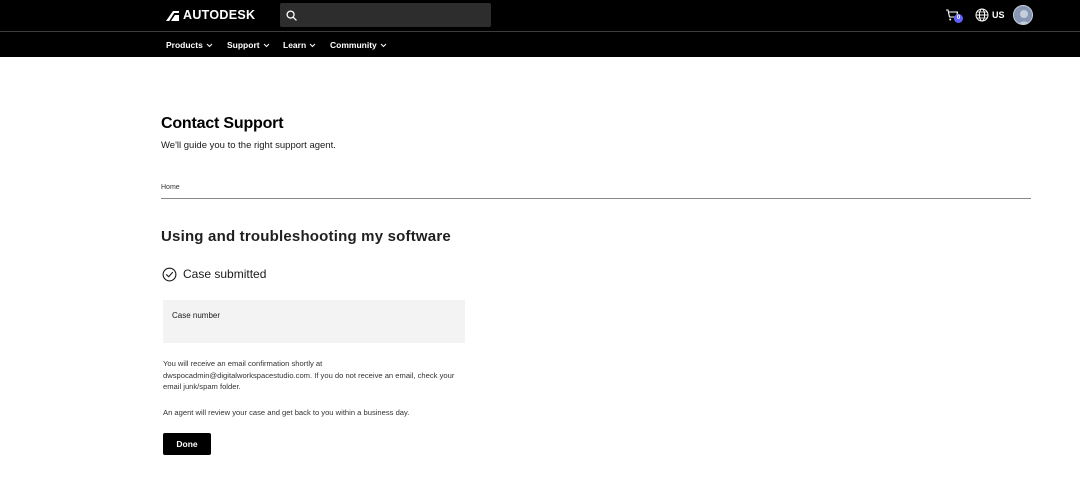  Describe the element at coordinates (243, 45) in the screenshot. I see `nav-item-label: Support` at that location.